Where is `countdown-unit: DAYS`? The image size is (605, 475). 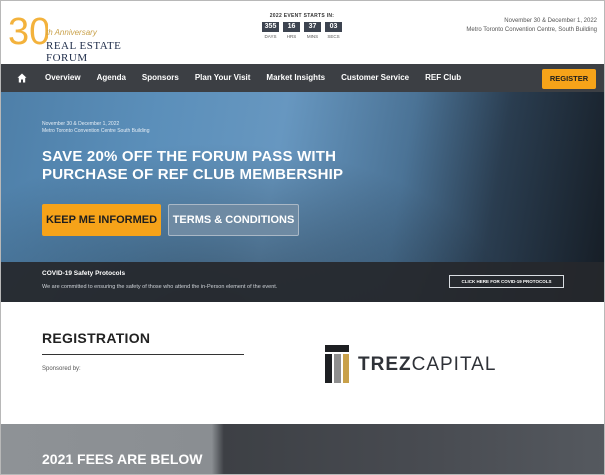 countdown-unit: DAYS is located at coordinates (270, 36).